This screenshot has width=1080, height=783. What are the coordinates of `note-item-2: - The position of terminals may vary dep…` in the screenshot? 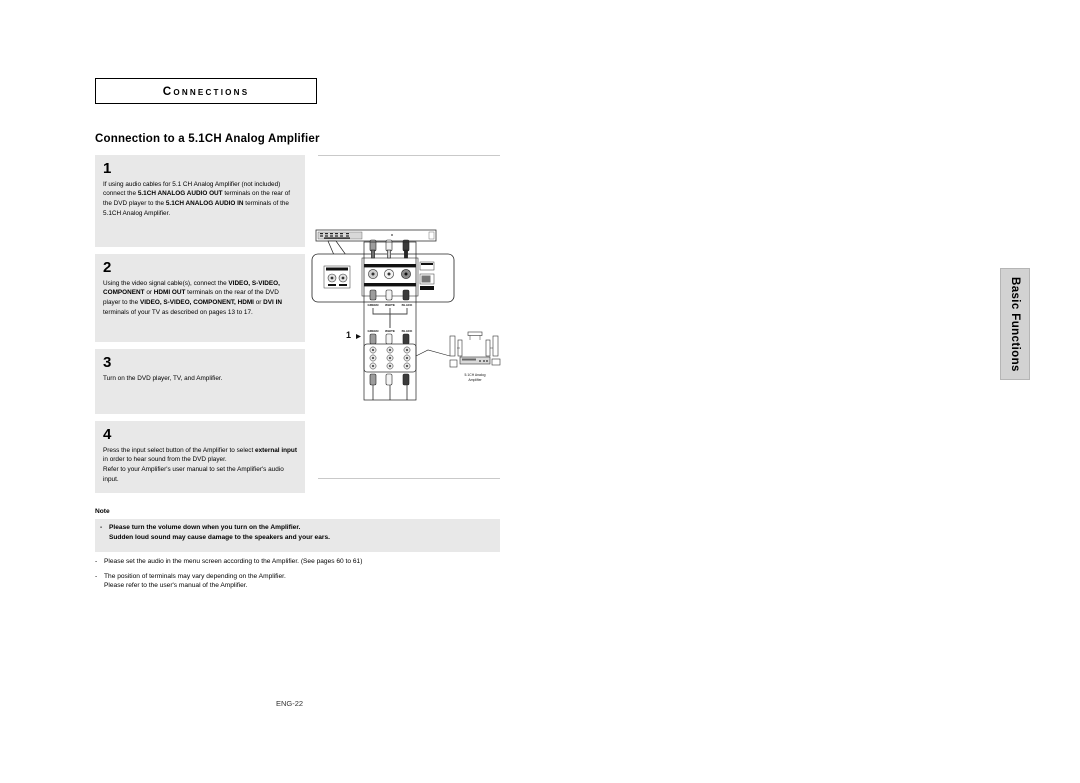 It's located at (297, 581).